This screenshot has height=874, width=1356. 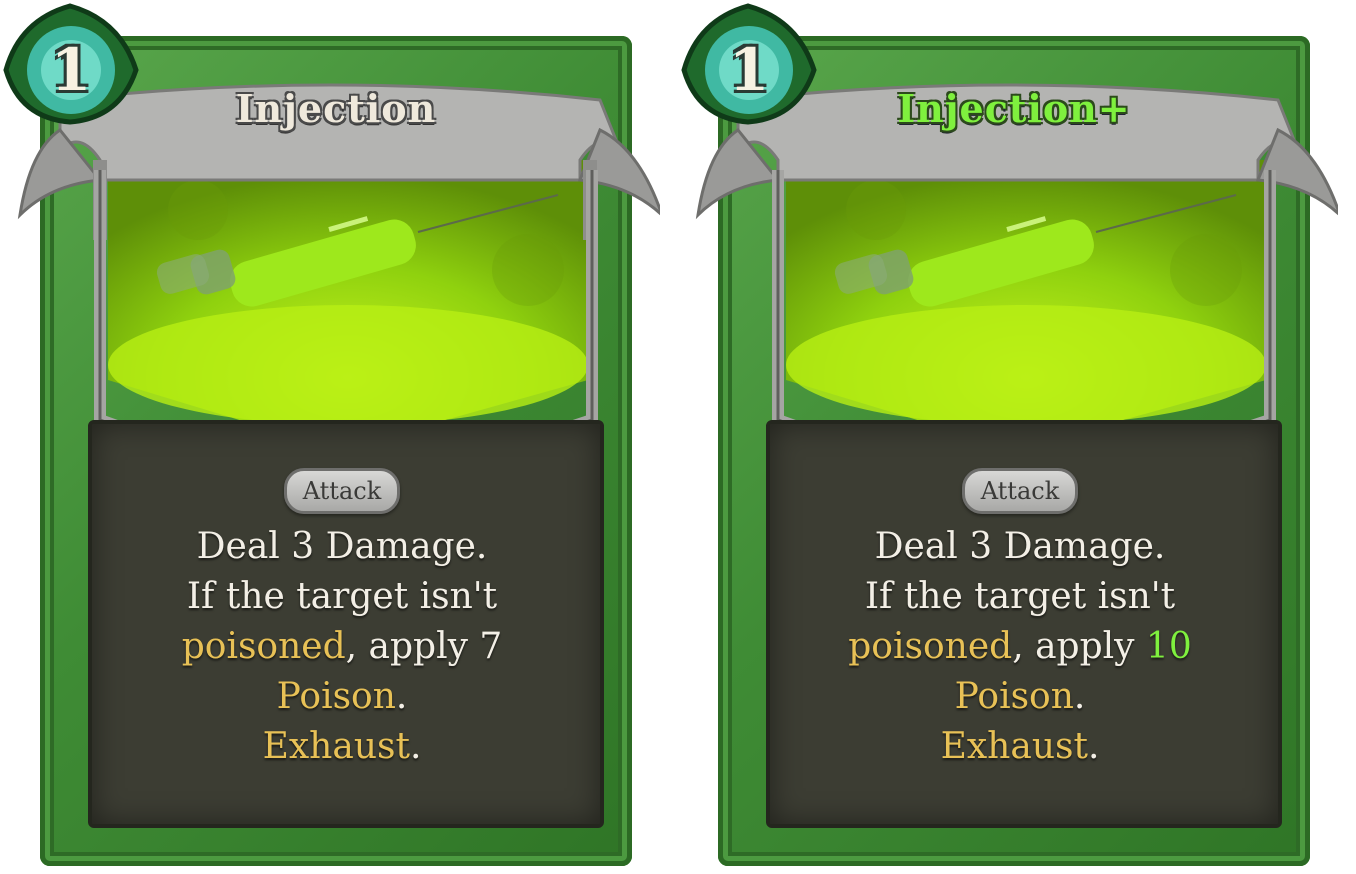 What do you see at coordinates (1168, 646) in the screenshot?
I see `poison-amount: 10` at bounding box center [1168, 646].